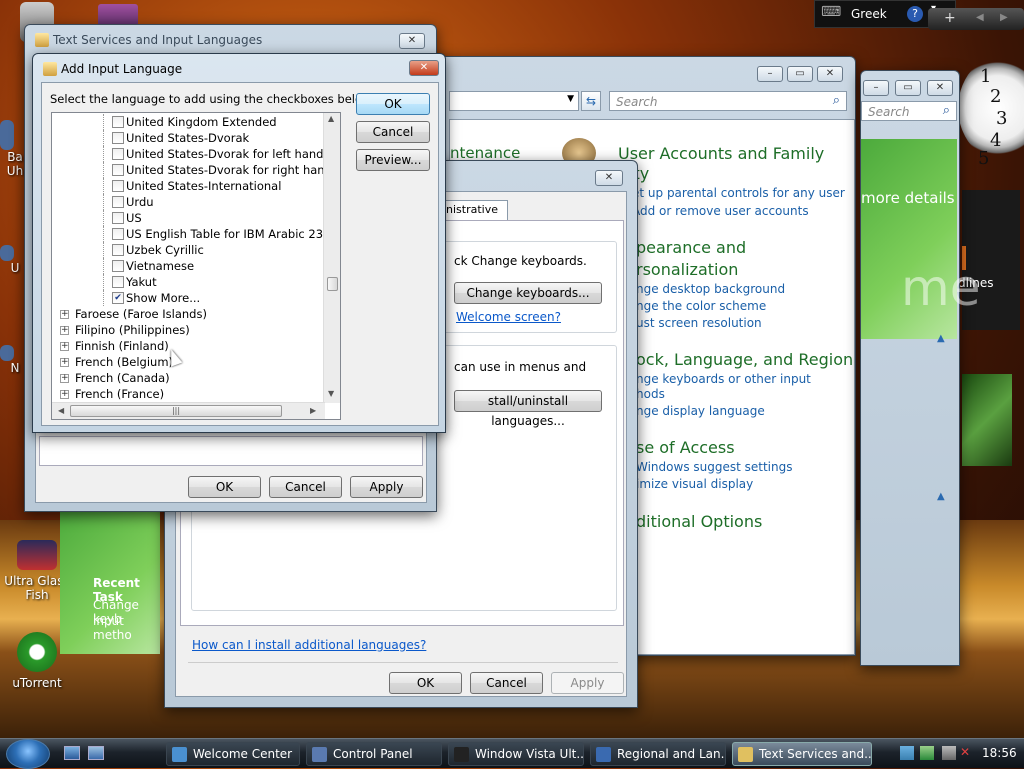 The height and width of the screenshot is (769, 1024). I want to click on show-desktop-icon, so click(72, 753).